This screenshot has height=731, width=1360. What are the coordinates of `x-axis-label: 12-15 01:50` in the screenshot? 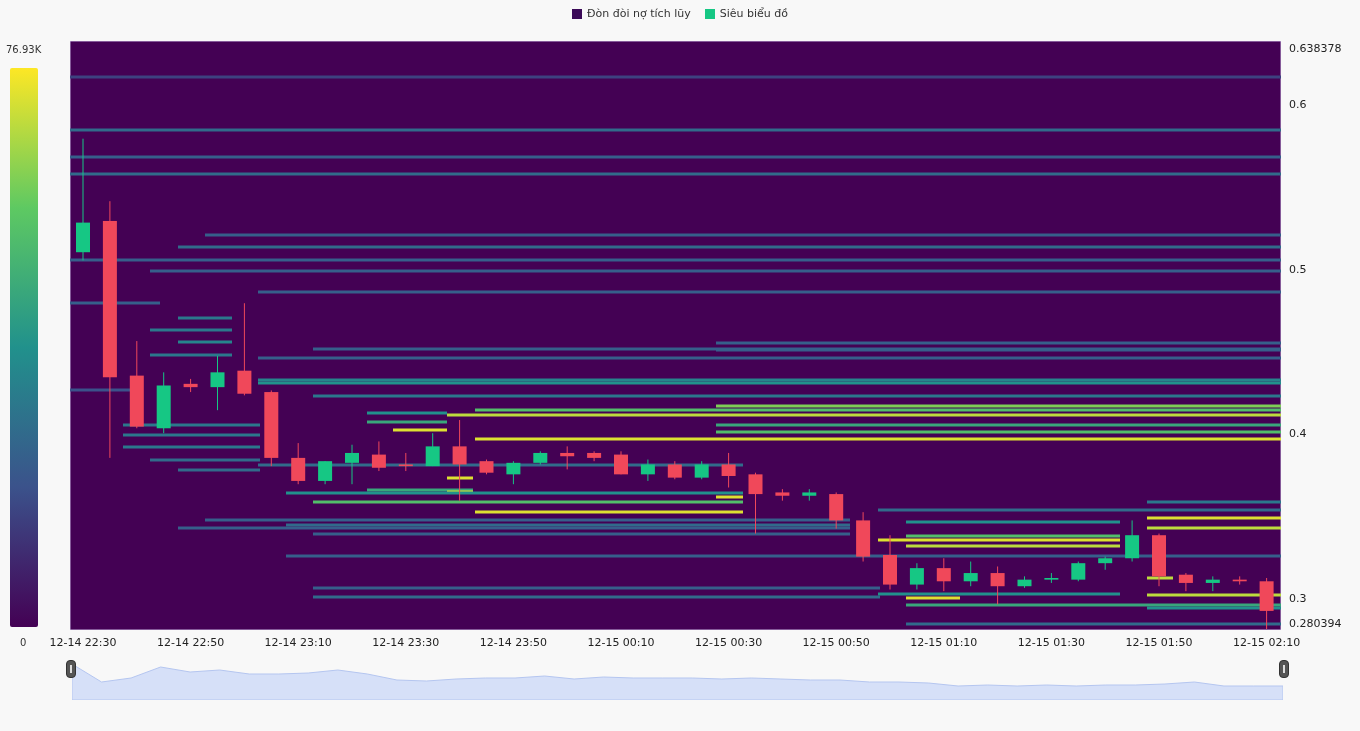 It's located at (1159, 642).